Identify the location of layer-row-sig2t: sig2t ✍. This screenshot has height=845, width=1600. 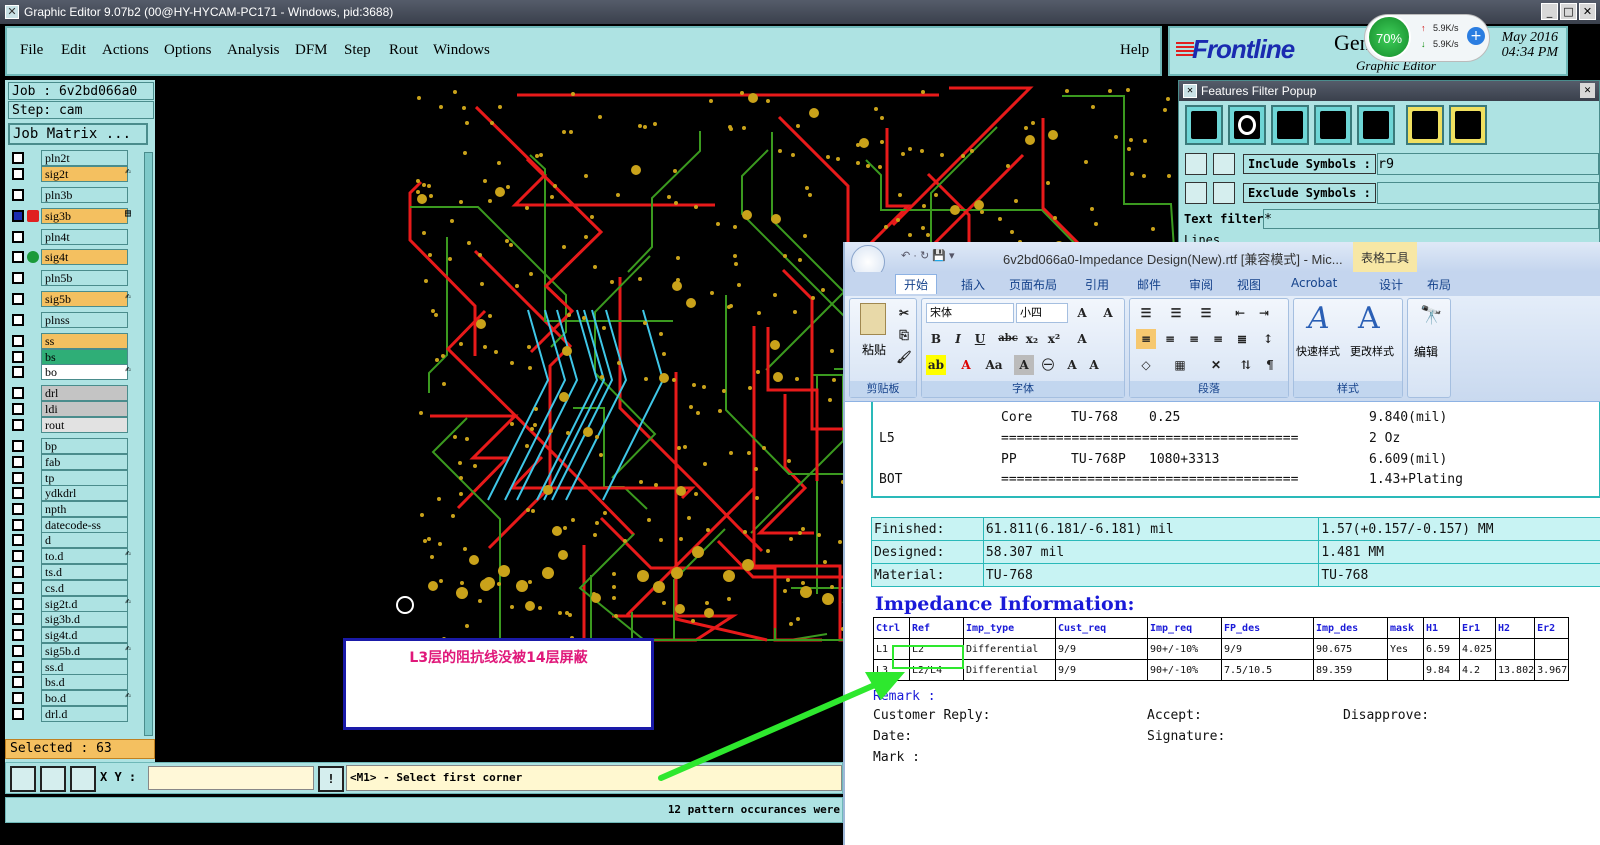
(75, 174).